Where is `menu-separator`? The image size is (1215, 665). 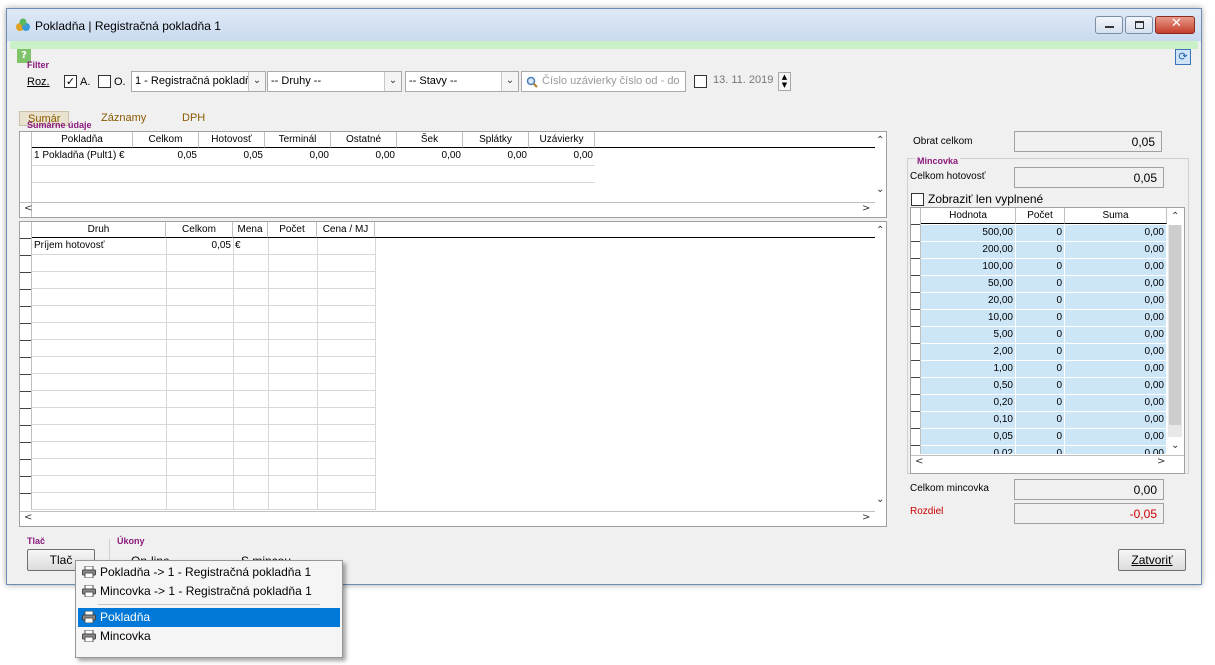 menu-separator is located at coordinates (209, 604).